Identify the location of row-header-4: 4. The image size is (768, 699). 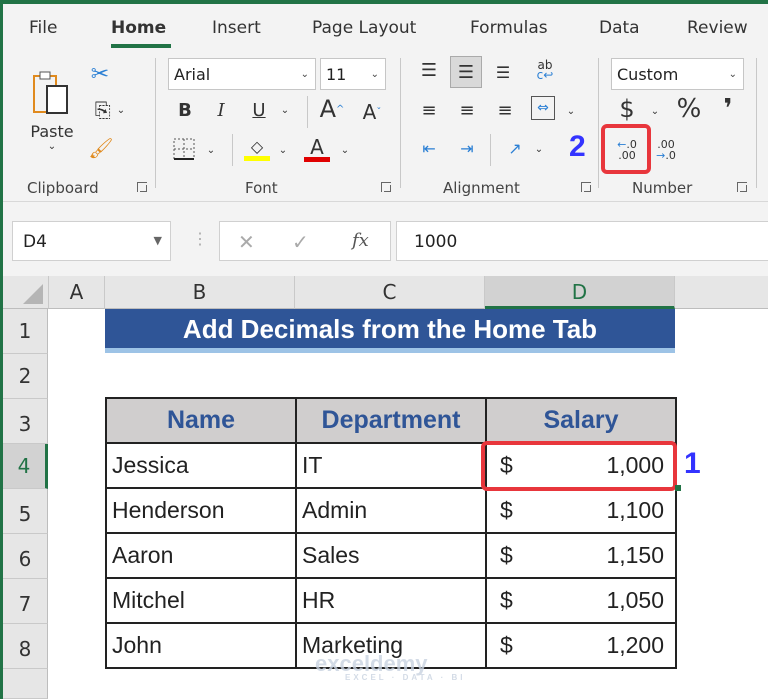
(25, 466).